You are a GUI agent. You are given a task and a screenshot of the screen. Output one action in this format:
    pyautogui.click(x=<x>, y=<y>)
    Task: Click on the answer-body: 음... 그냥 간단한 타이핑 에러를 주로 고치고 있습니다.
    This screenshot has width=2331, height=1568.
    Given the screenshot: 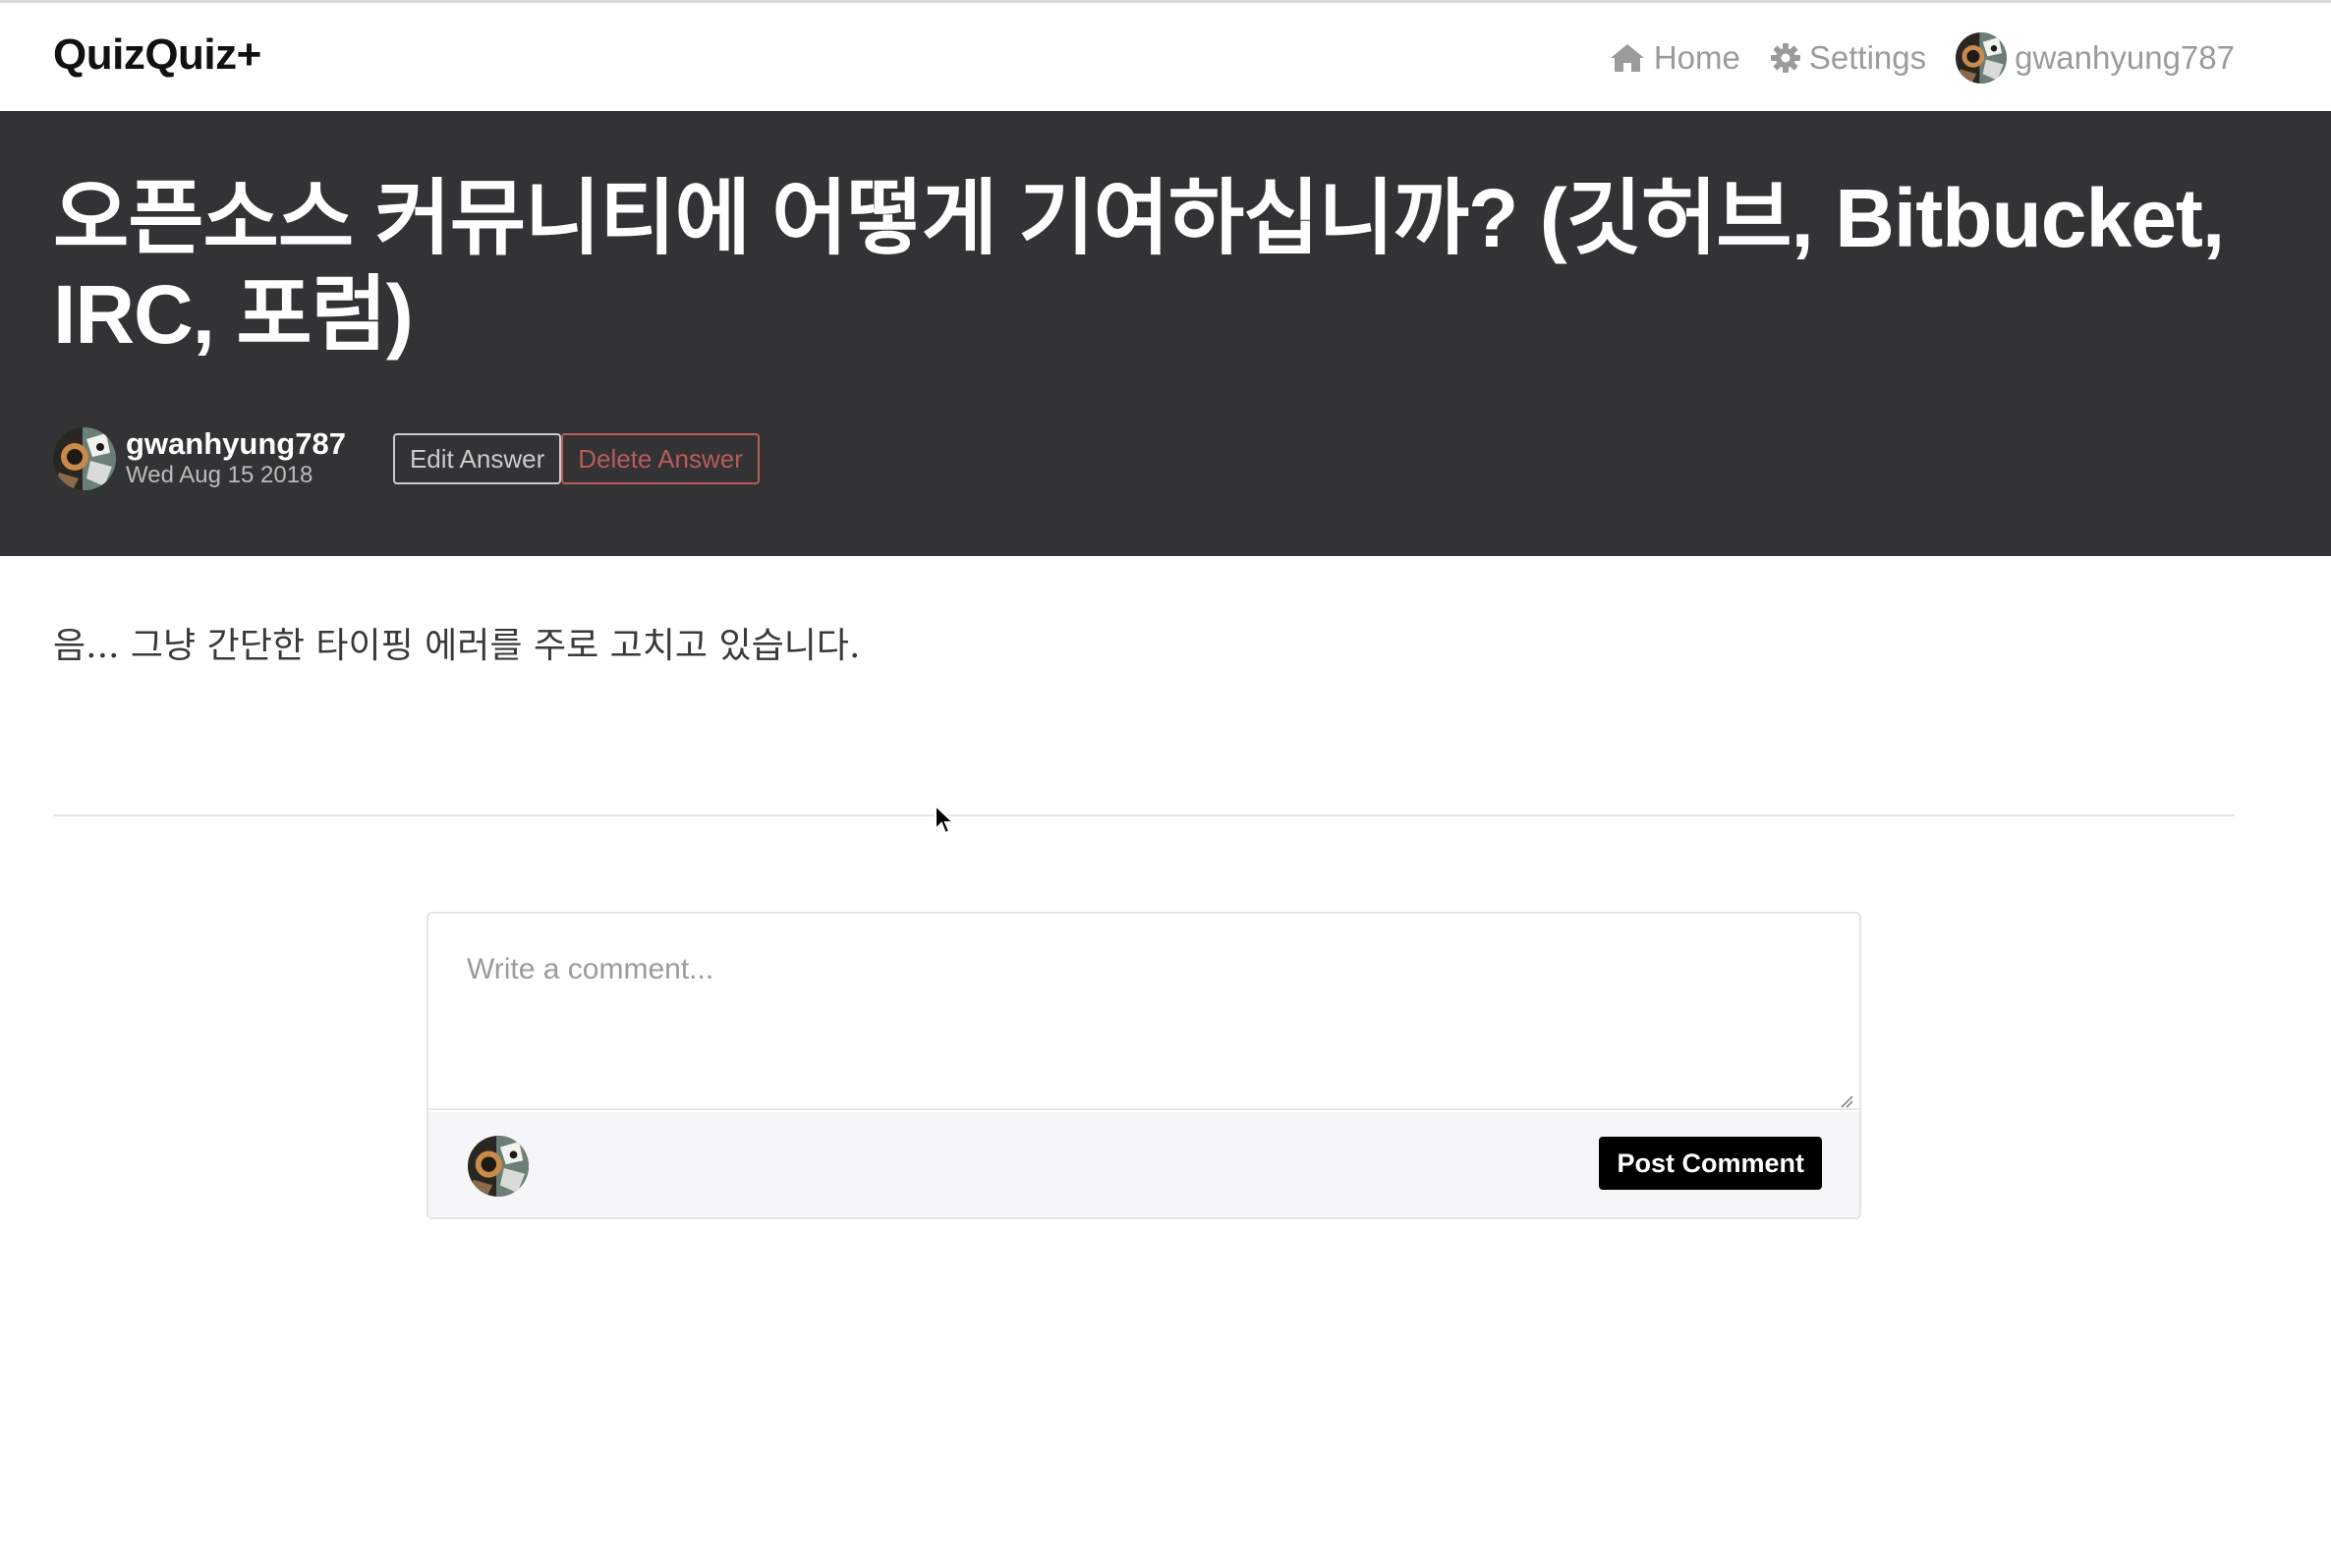 What is the action you would take?
    pyautogui.click(x=457, y=646)
    